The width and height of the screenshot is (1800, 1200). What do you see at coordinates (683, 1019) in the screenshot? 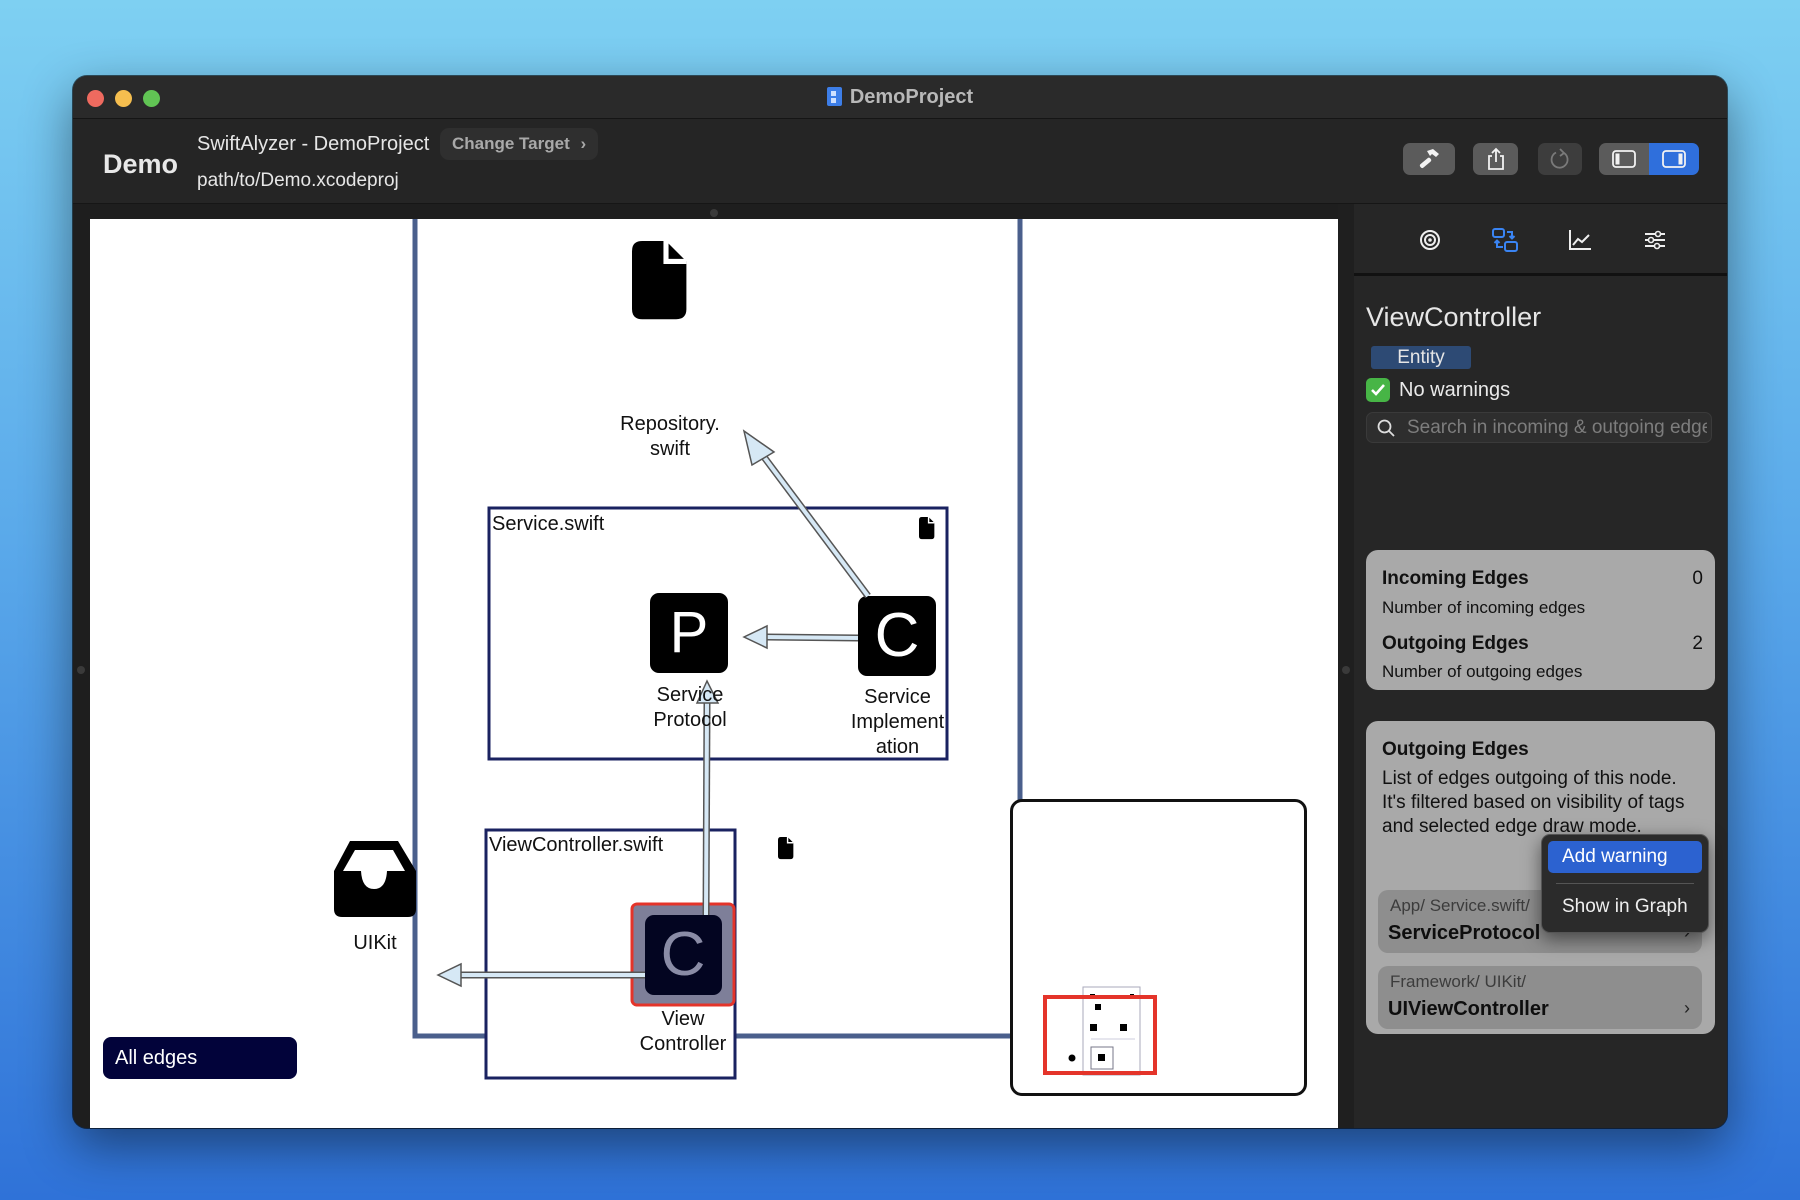
I see `label-line: View` at bounding box center [683, 1019].